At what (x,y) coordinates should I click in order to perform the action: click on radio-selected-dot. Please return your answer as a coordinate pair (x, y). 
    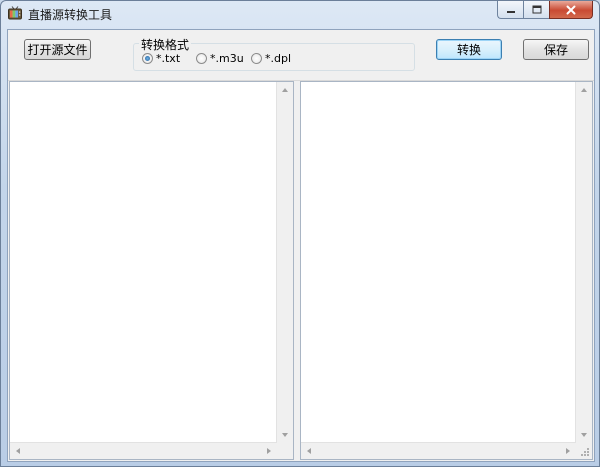
    Looking at the image, I should click on (147, 58).